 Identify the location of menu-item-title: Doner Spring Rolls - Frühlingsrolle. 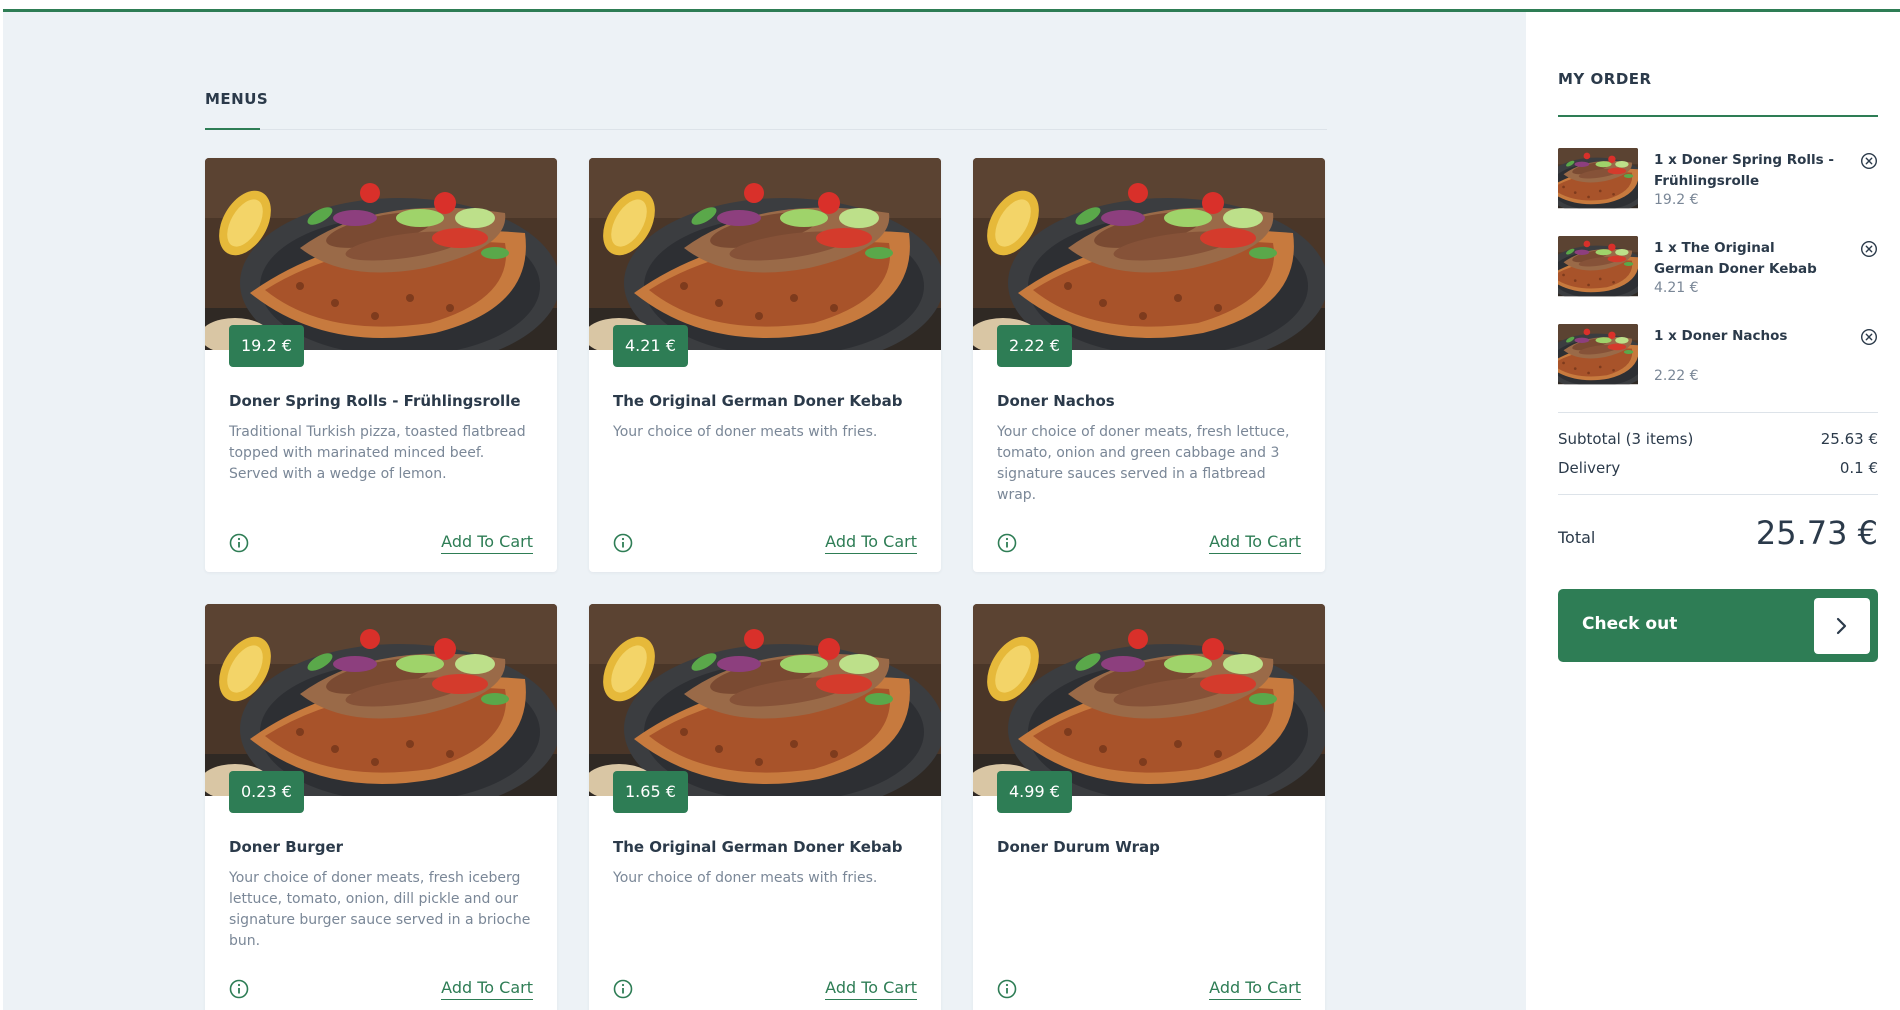
(375, 401).